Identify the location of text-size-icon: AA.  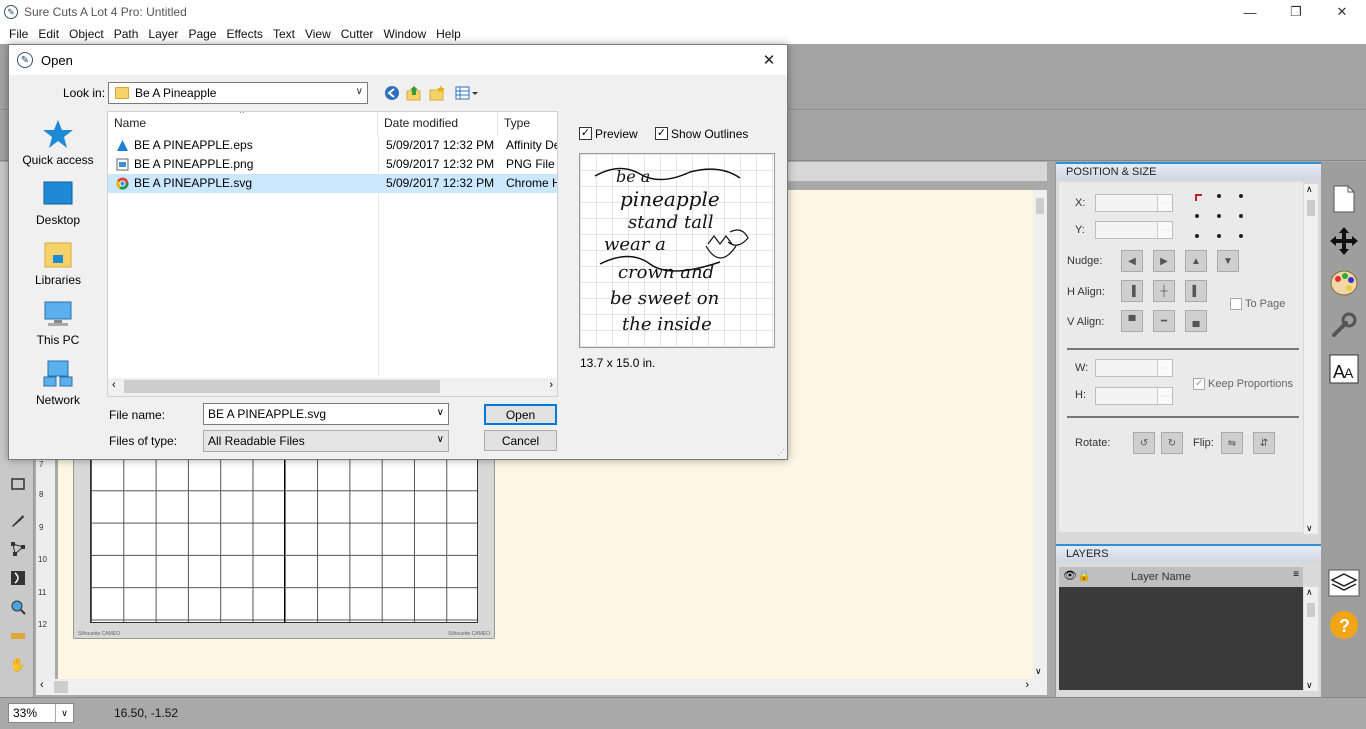
(1344, 369).